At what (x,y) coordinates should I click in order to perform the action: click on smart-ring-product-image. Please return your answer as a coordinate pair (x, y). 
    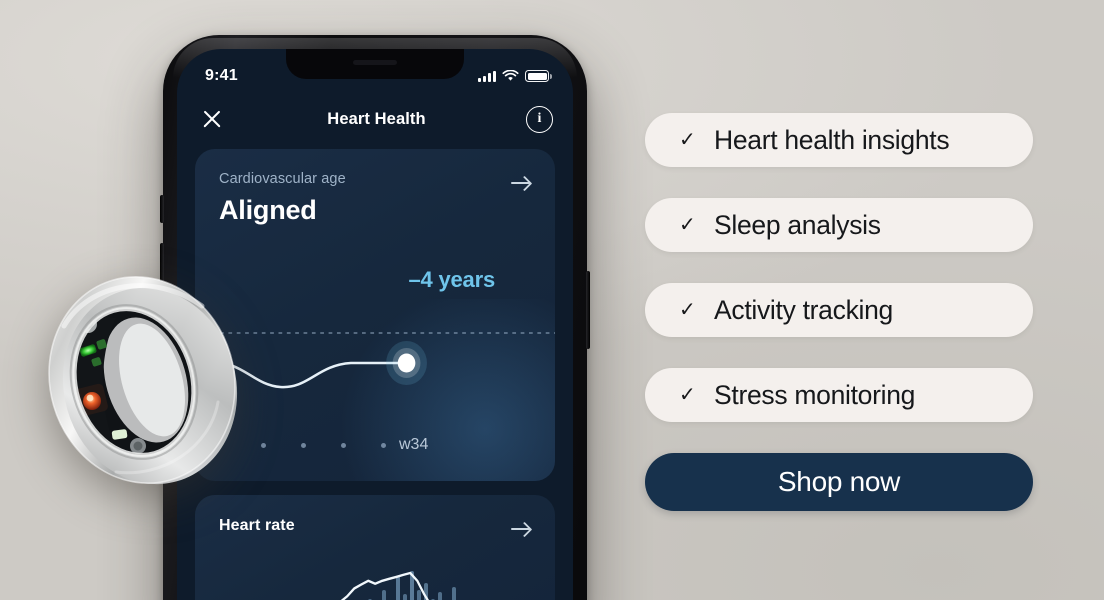
    Looking at the image, I should click on (142, 381).